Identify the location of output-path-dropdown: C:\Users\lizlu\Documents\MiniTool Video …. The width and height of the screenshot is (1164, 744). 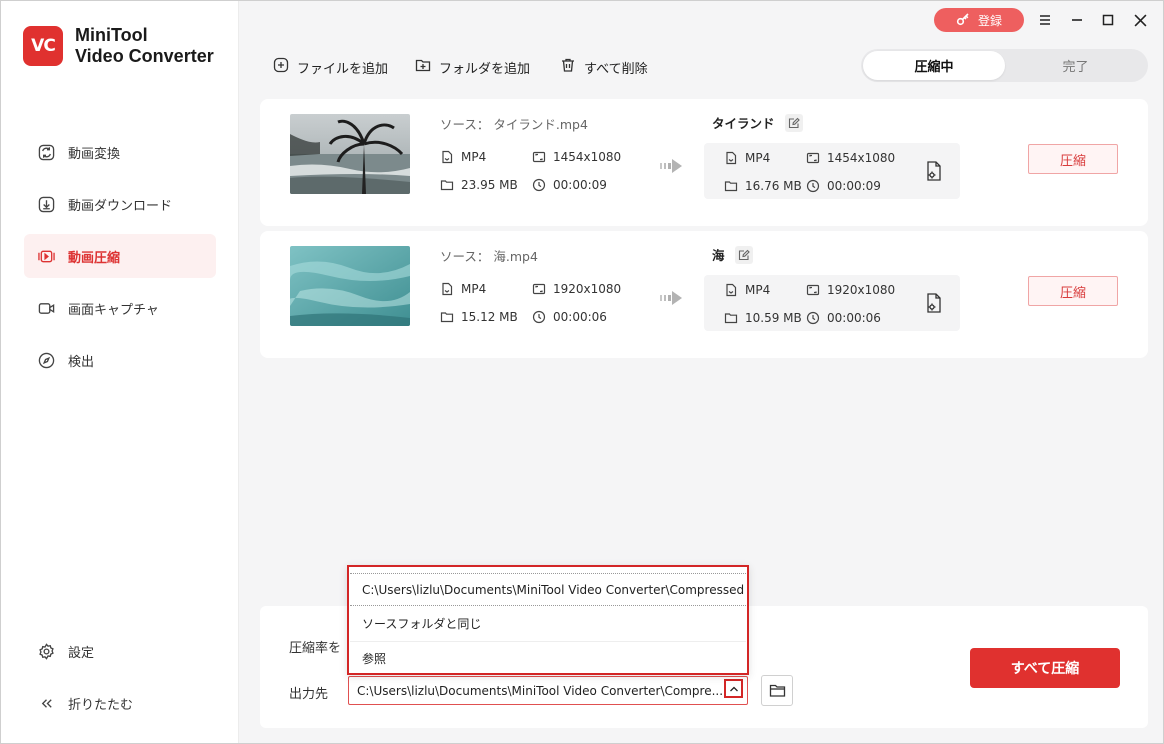
(548, 620).